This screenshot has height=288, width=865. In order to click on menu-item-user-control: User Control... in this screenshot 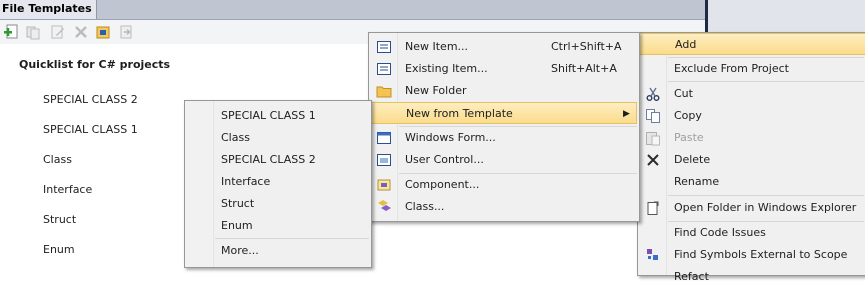, I will do `click(504, 160)`.